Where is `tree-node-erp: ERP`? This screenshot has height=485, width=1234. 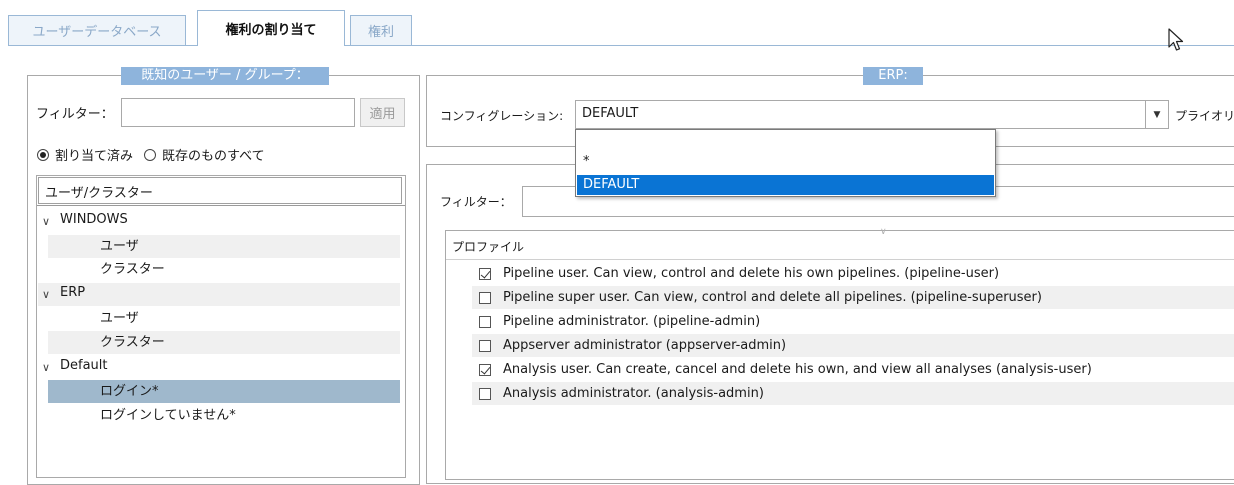
tree-node-erp: ERP is located at coordinates (72, 292).